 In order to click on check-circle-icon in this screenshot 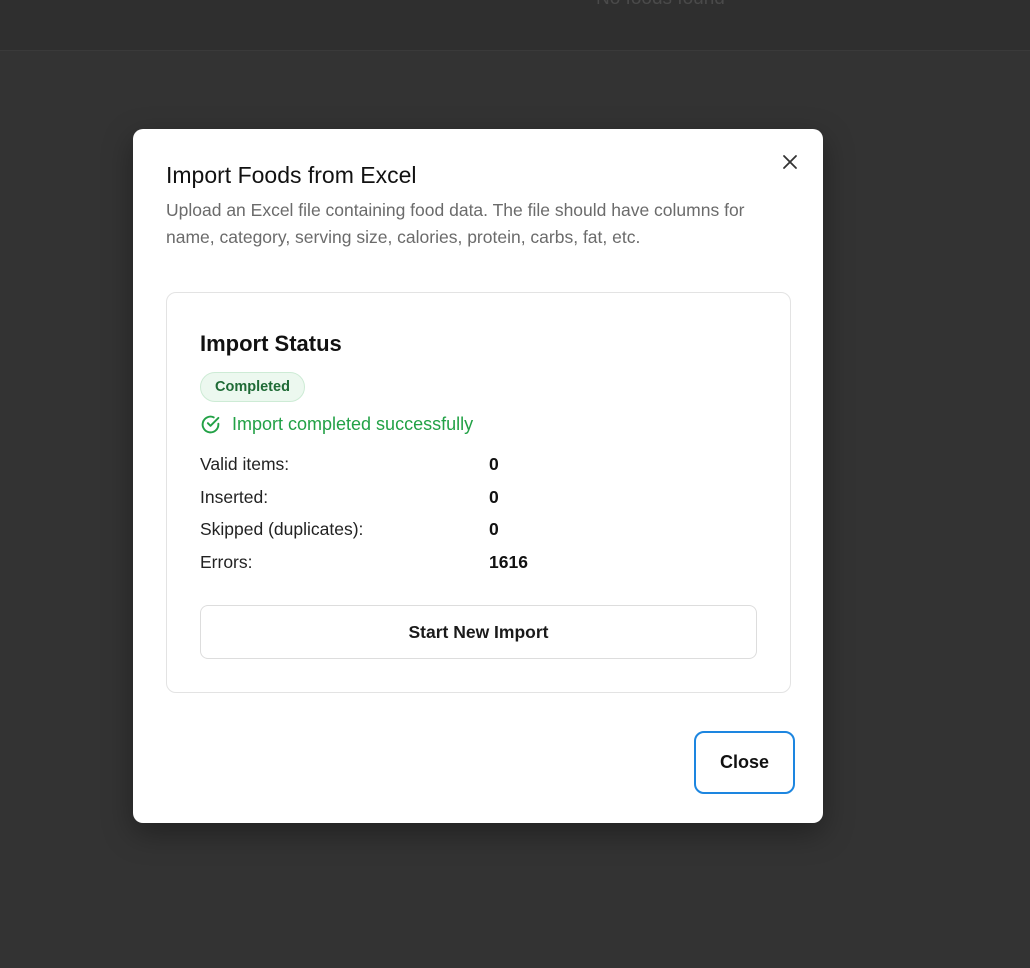, I will do `click(210, 424)`.